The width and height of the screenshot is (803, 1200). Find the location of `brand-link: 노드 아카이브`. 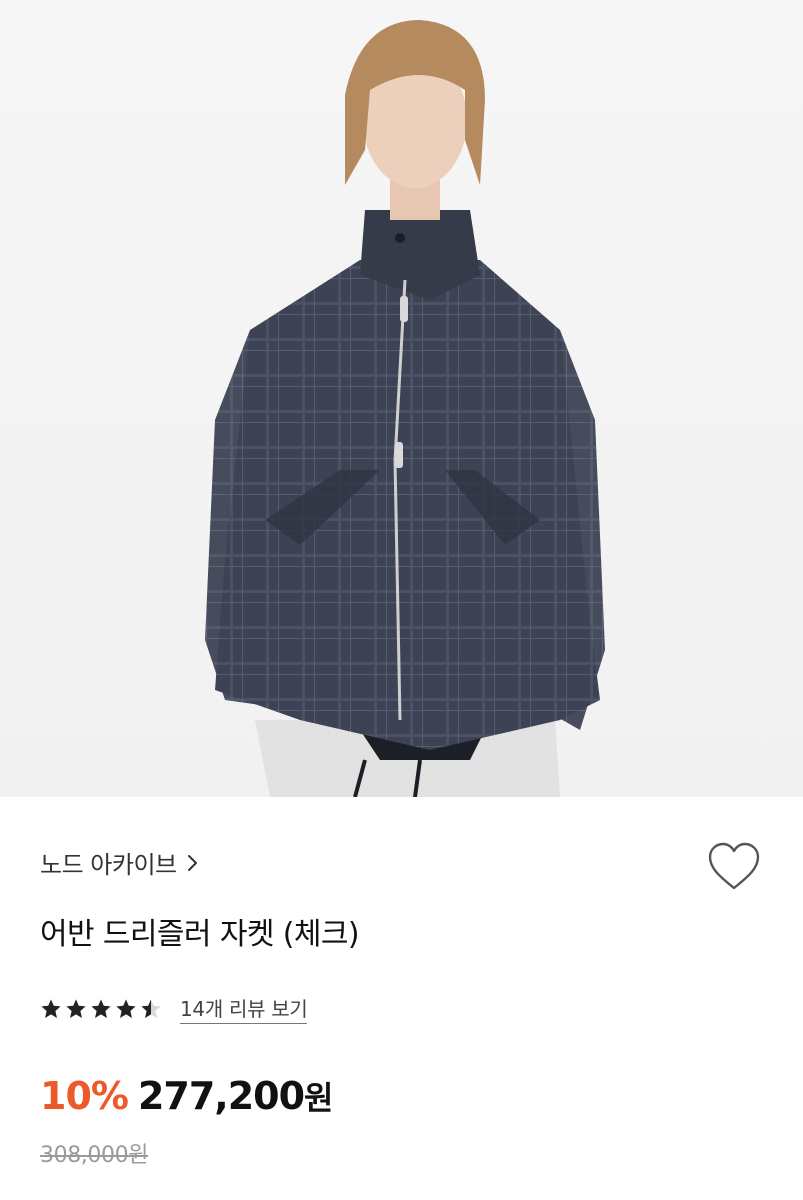

brand-link: 노드 아카이브 is located at coordinates (119, 862).